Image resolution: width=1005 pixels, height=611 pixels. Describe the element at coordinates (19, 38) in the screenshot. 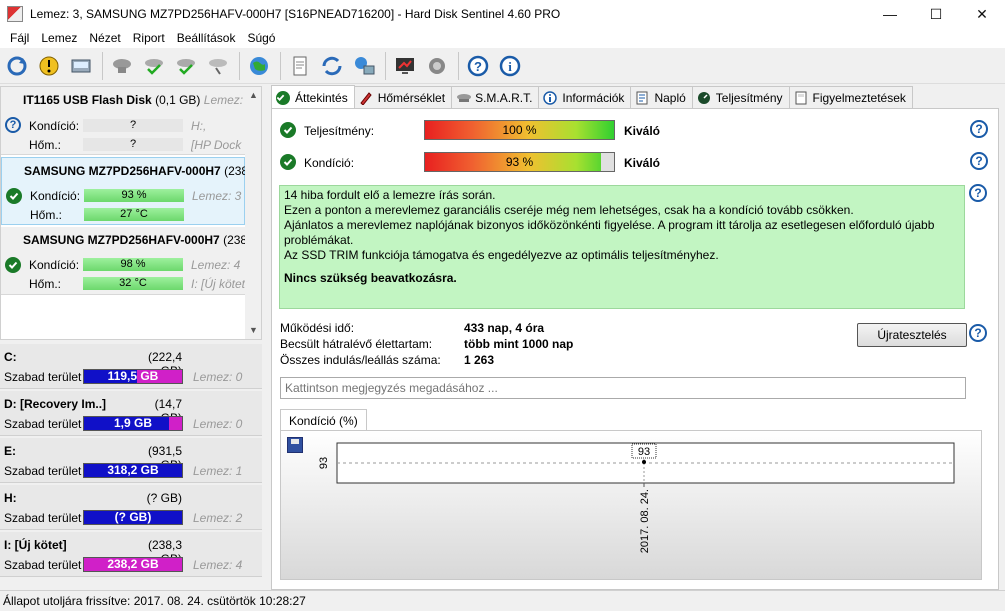

I see `menu-file: Fájl` at that location.